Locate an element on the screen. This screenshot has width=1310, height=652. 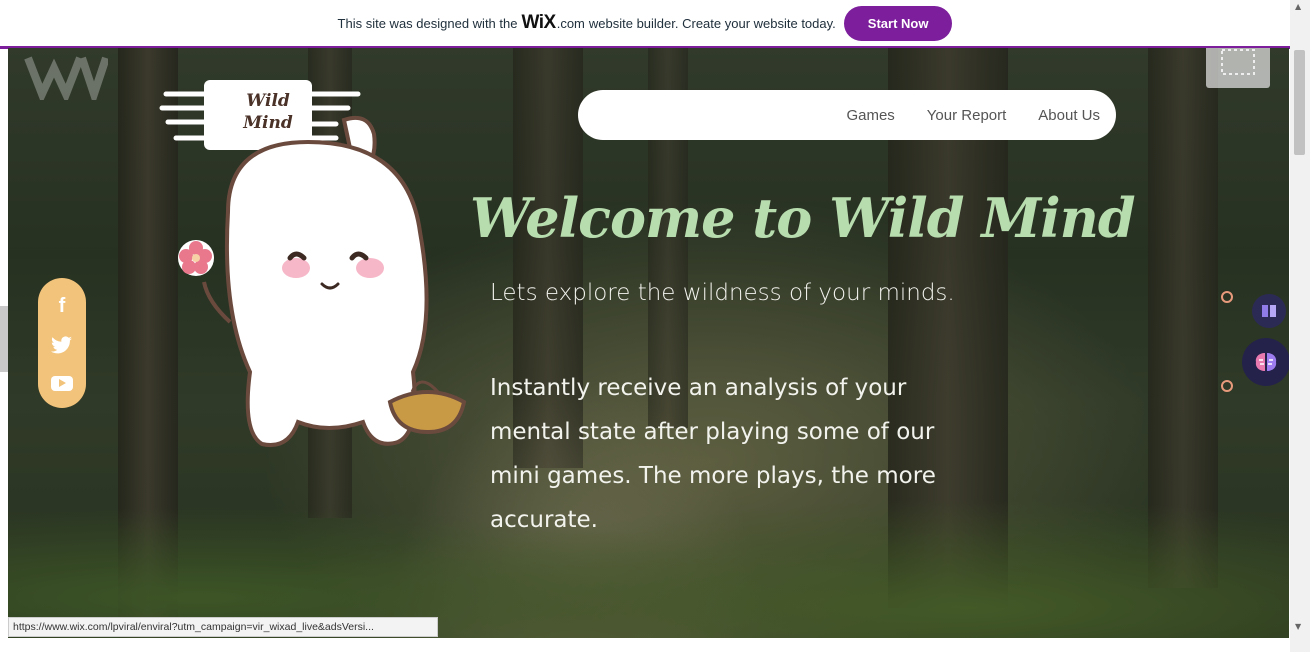
book-icon is located at coordinates (1269, 311).